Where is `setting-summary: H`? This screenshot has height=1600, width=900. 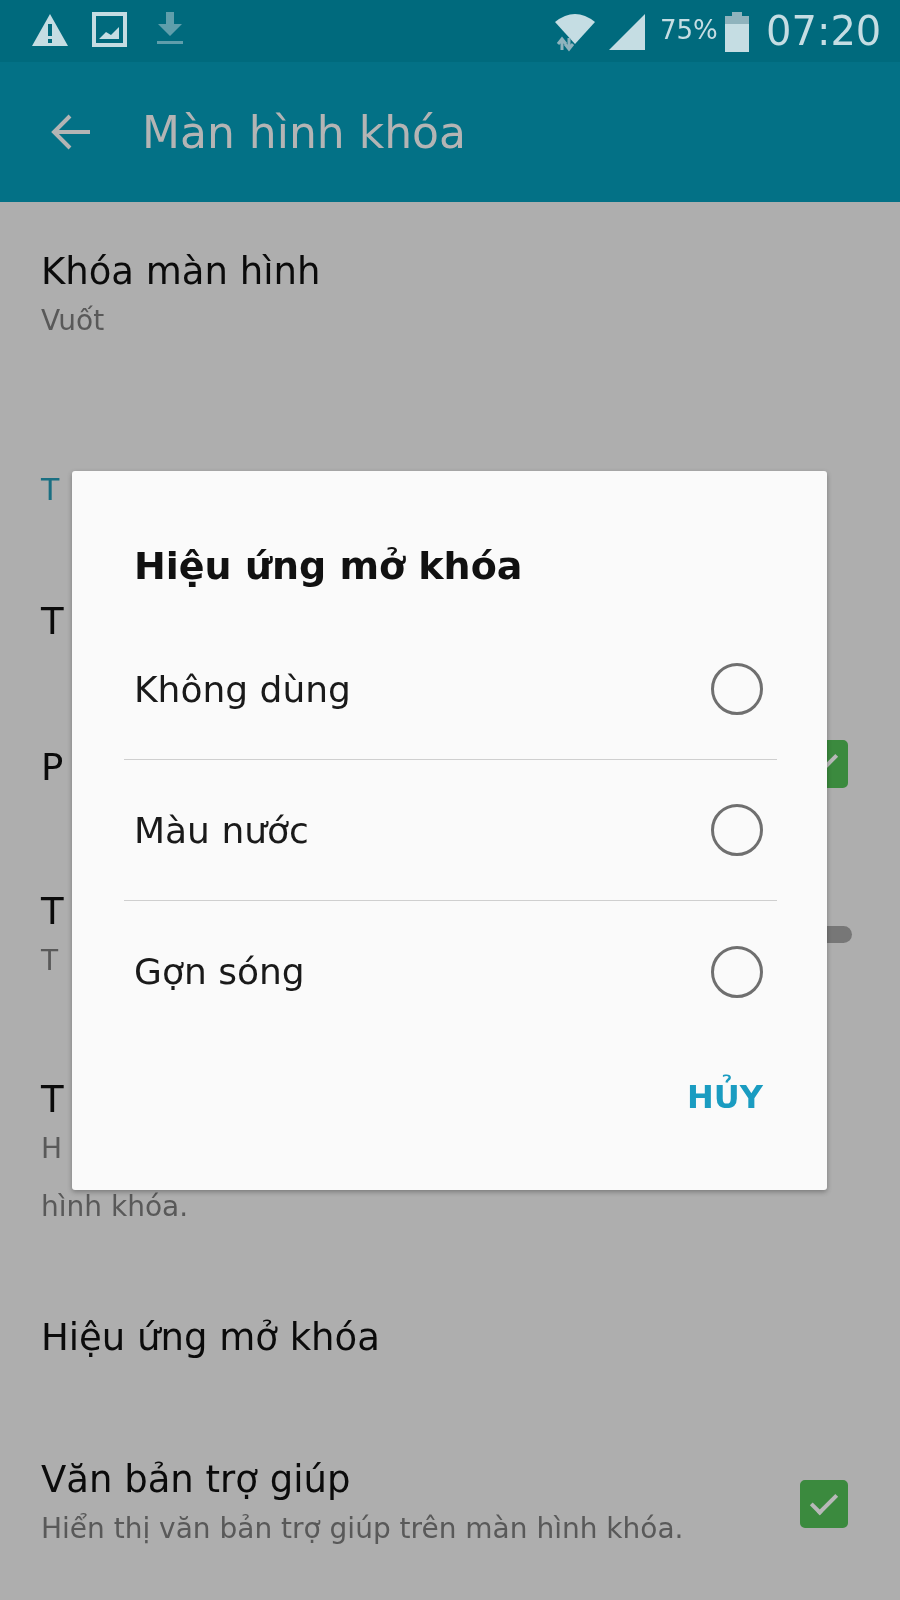
setting-summary: H is located at coordinates (52, 1149).